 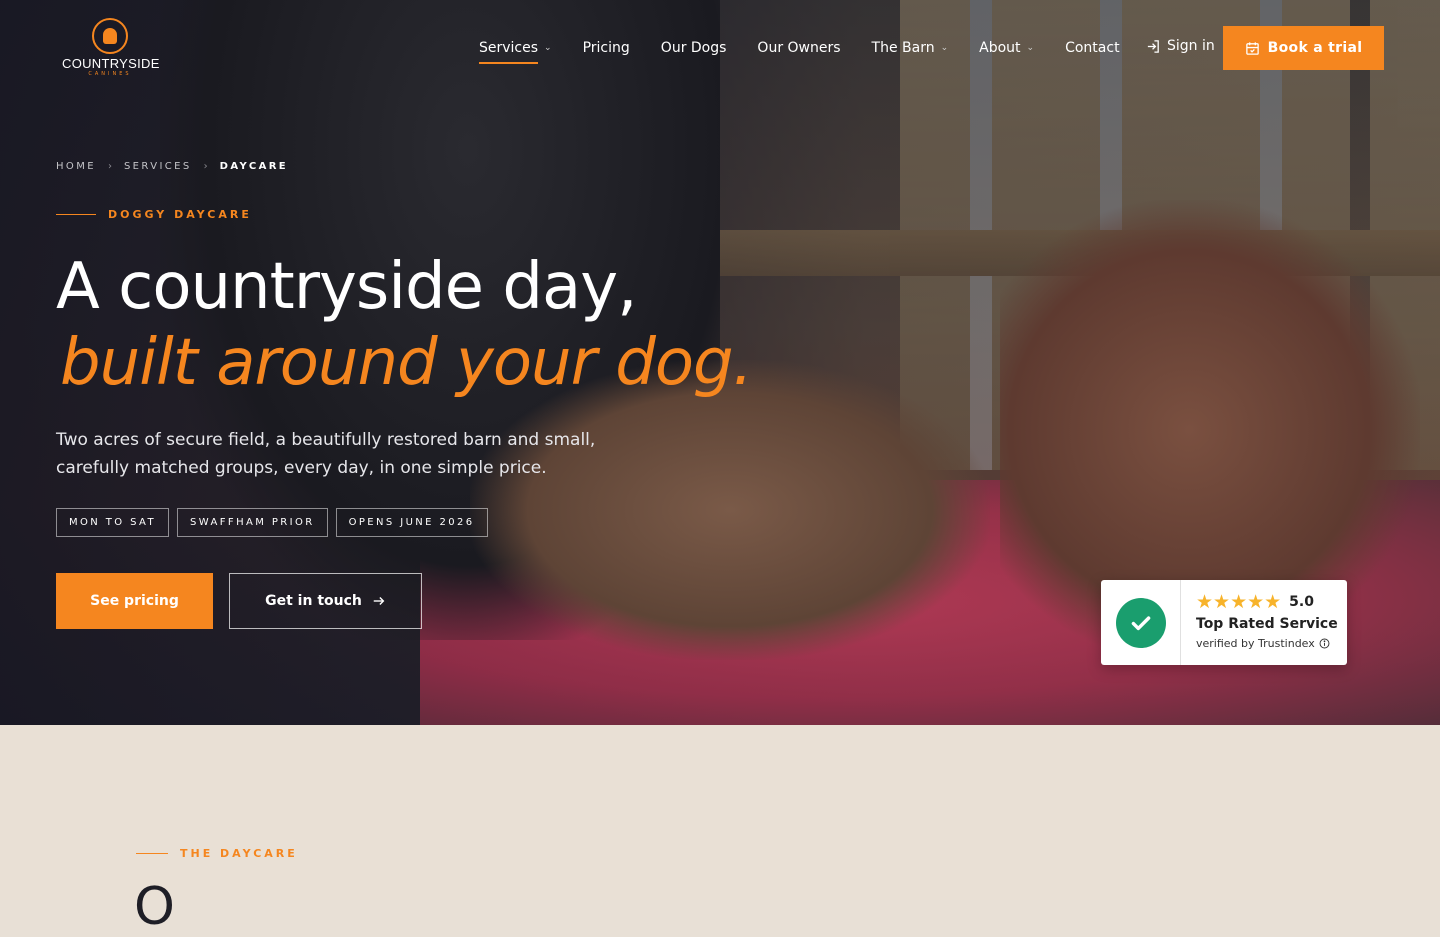 I want to click on see-pricing-label: See pricing, so click(x=134, y=601).